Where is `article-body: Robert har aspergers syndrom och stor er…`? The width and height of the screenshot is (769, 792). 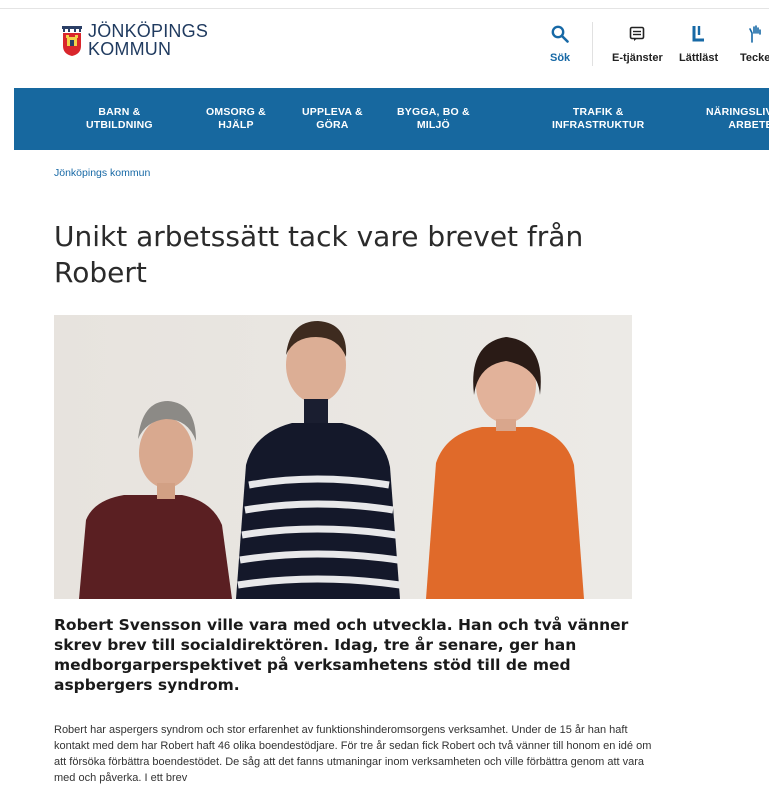
article-body: Robert har aspergers syndrom och stor er… is located at coordinates (353, 754).